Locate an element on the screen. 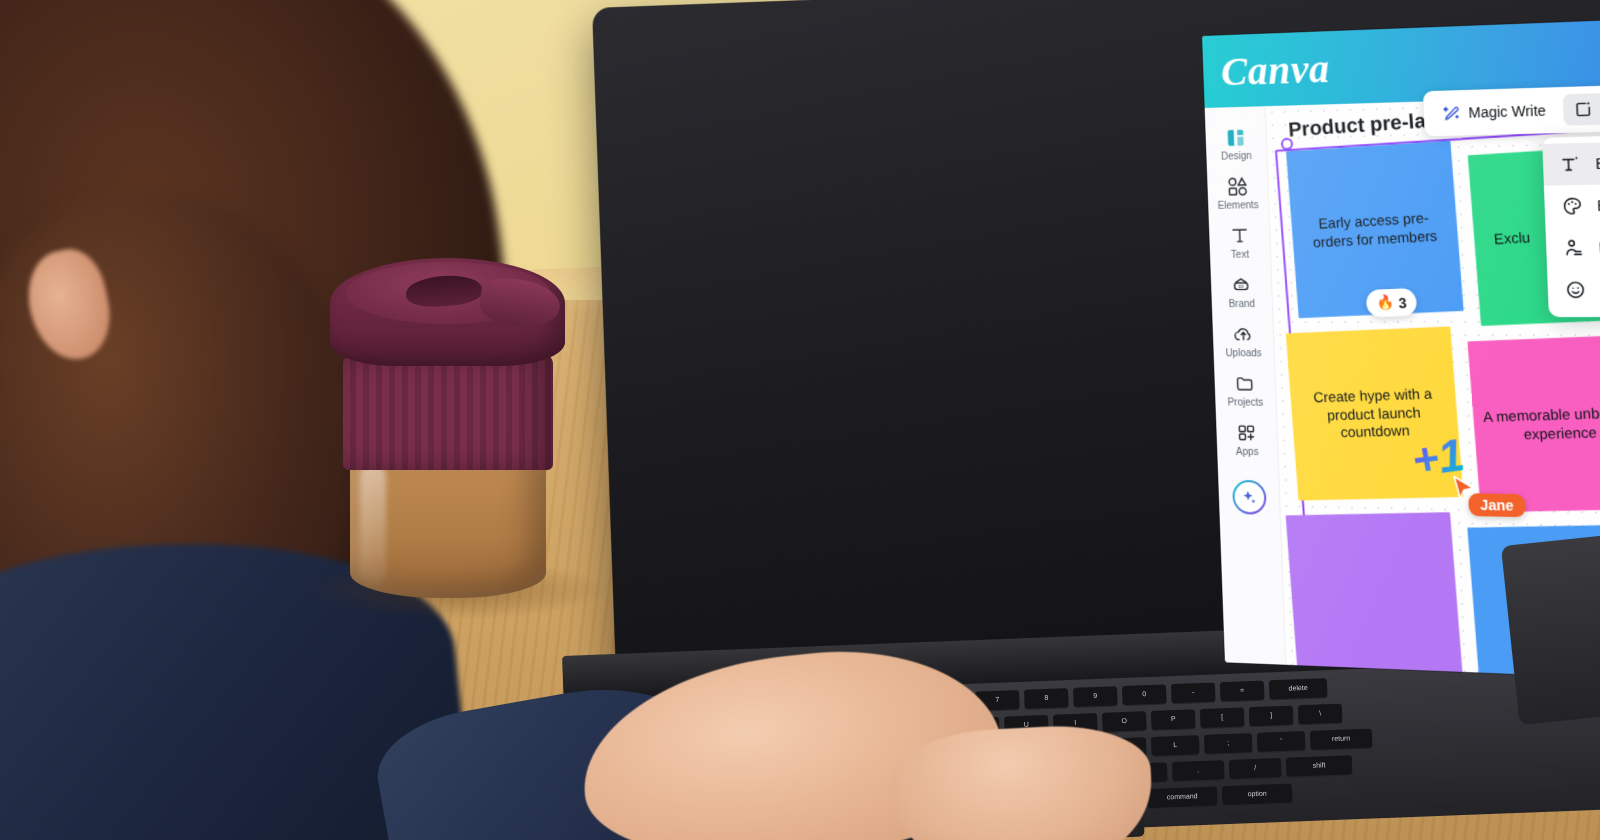 The width and height of the screenshot is (1600, 840). sort-icon is located at coordinates (1583, 110).